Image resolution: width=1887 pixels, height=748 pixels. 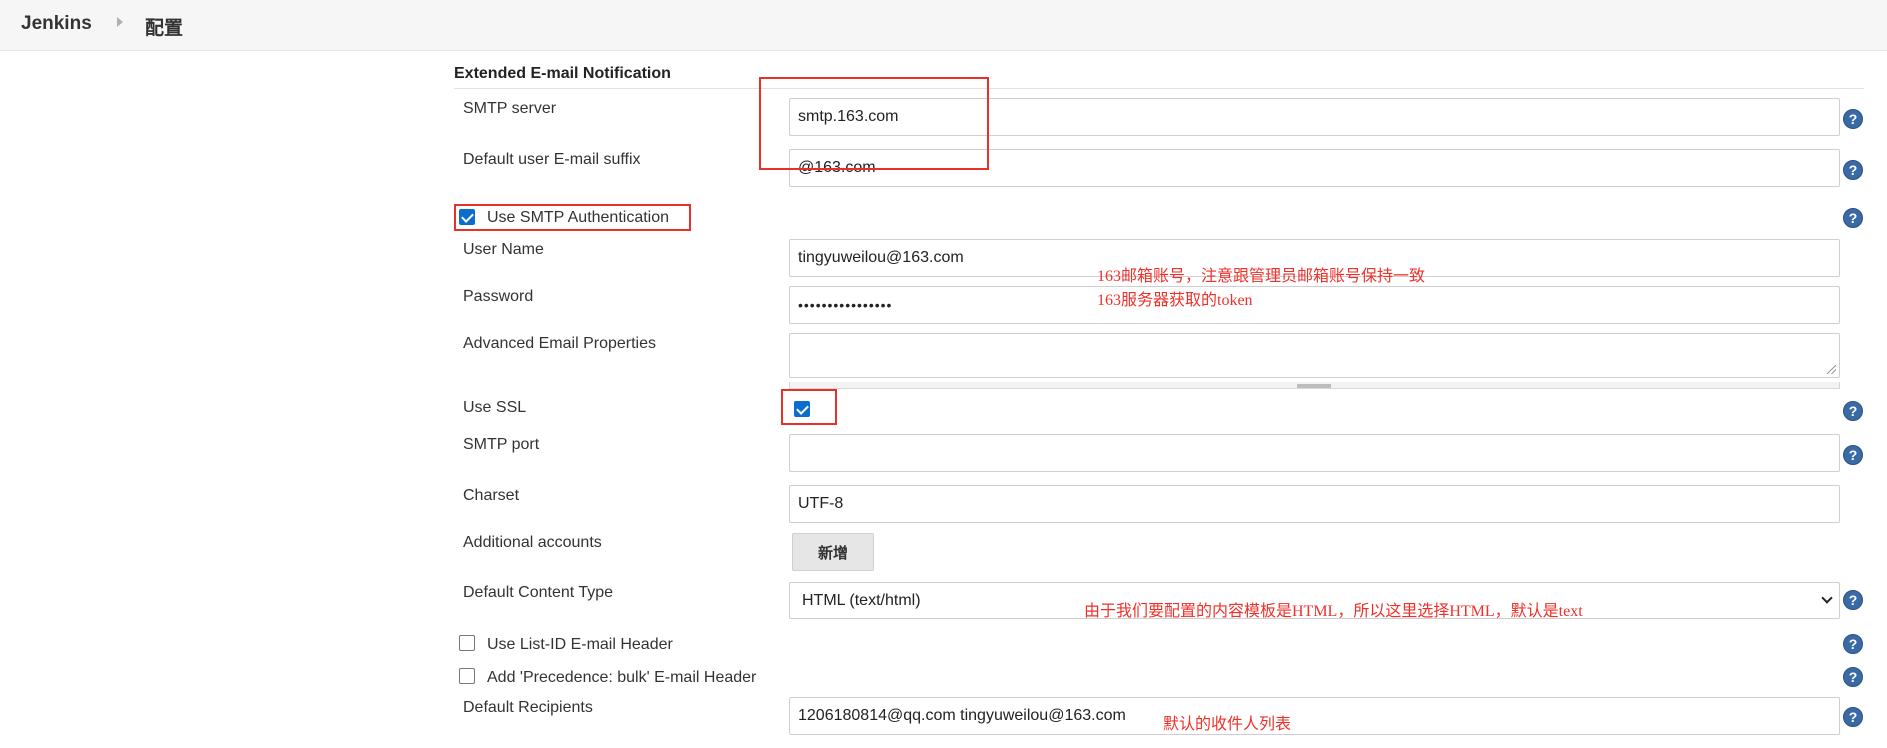 What do you see at coordinates (467, 643) in the screenshot?
I see `list-id-header-checkbox` at bounding box center [467, 643].